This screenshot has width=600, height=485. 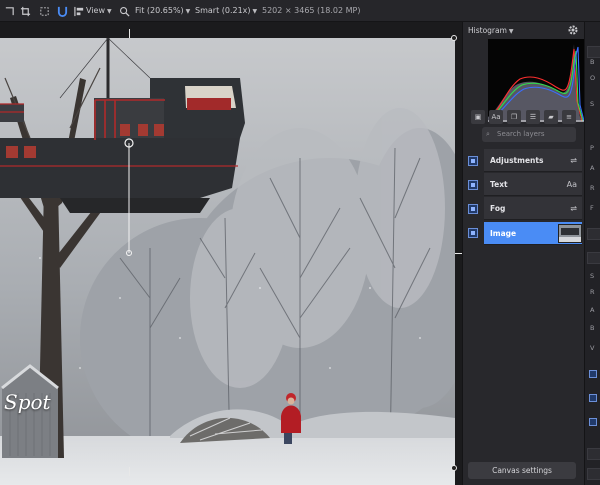 I want to click on zoom-icon, so click(x=124, y=11).